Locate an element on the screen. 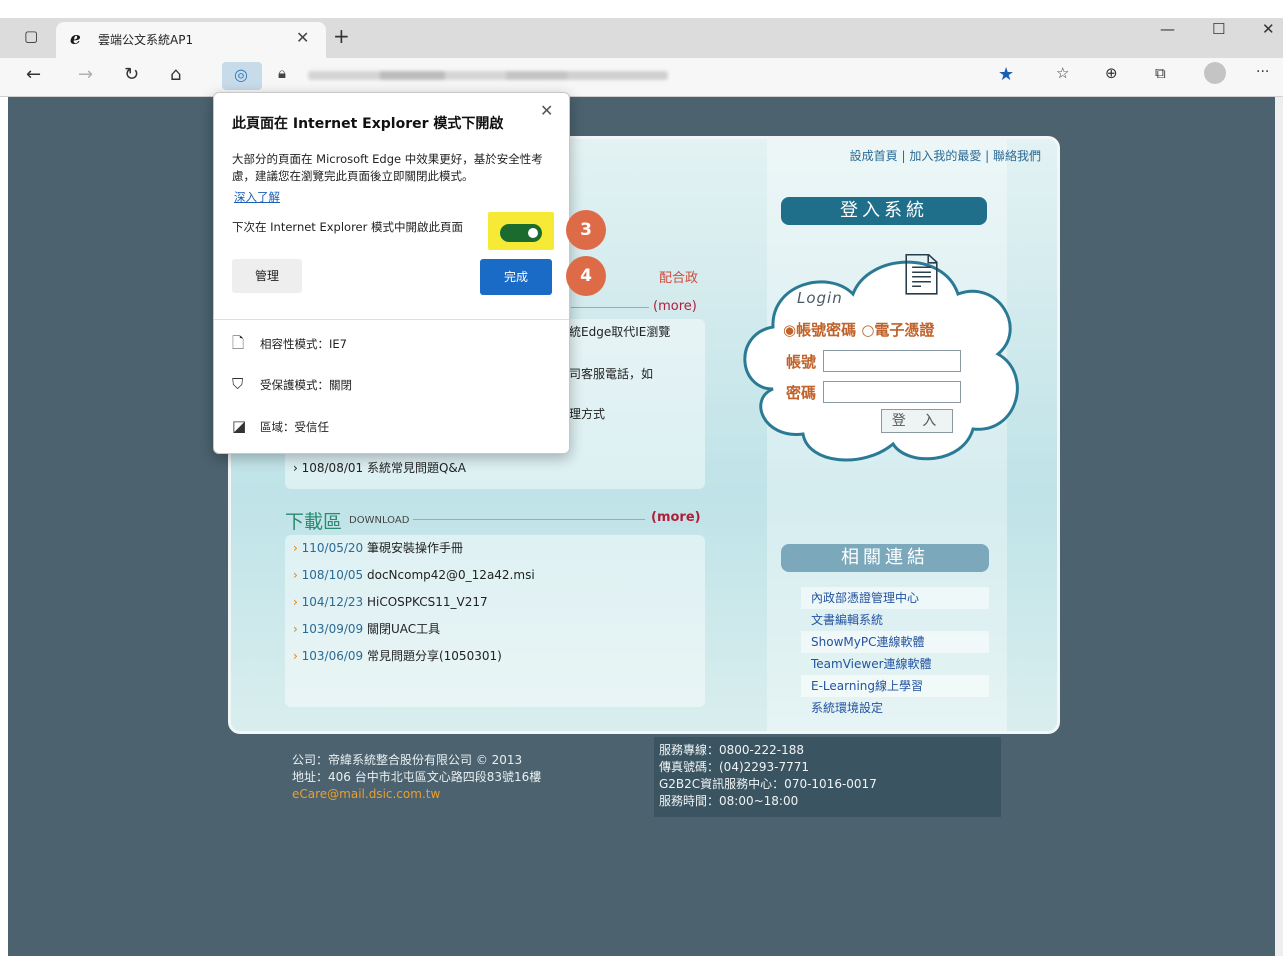 The height and width of the screenshot is (956, 1283). new-tab-icon: + is located at coordinates (341, 36).